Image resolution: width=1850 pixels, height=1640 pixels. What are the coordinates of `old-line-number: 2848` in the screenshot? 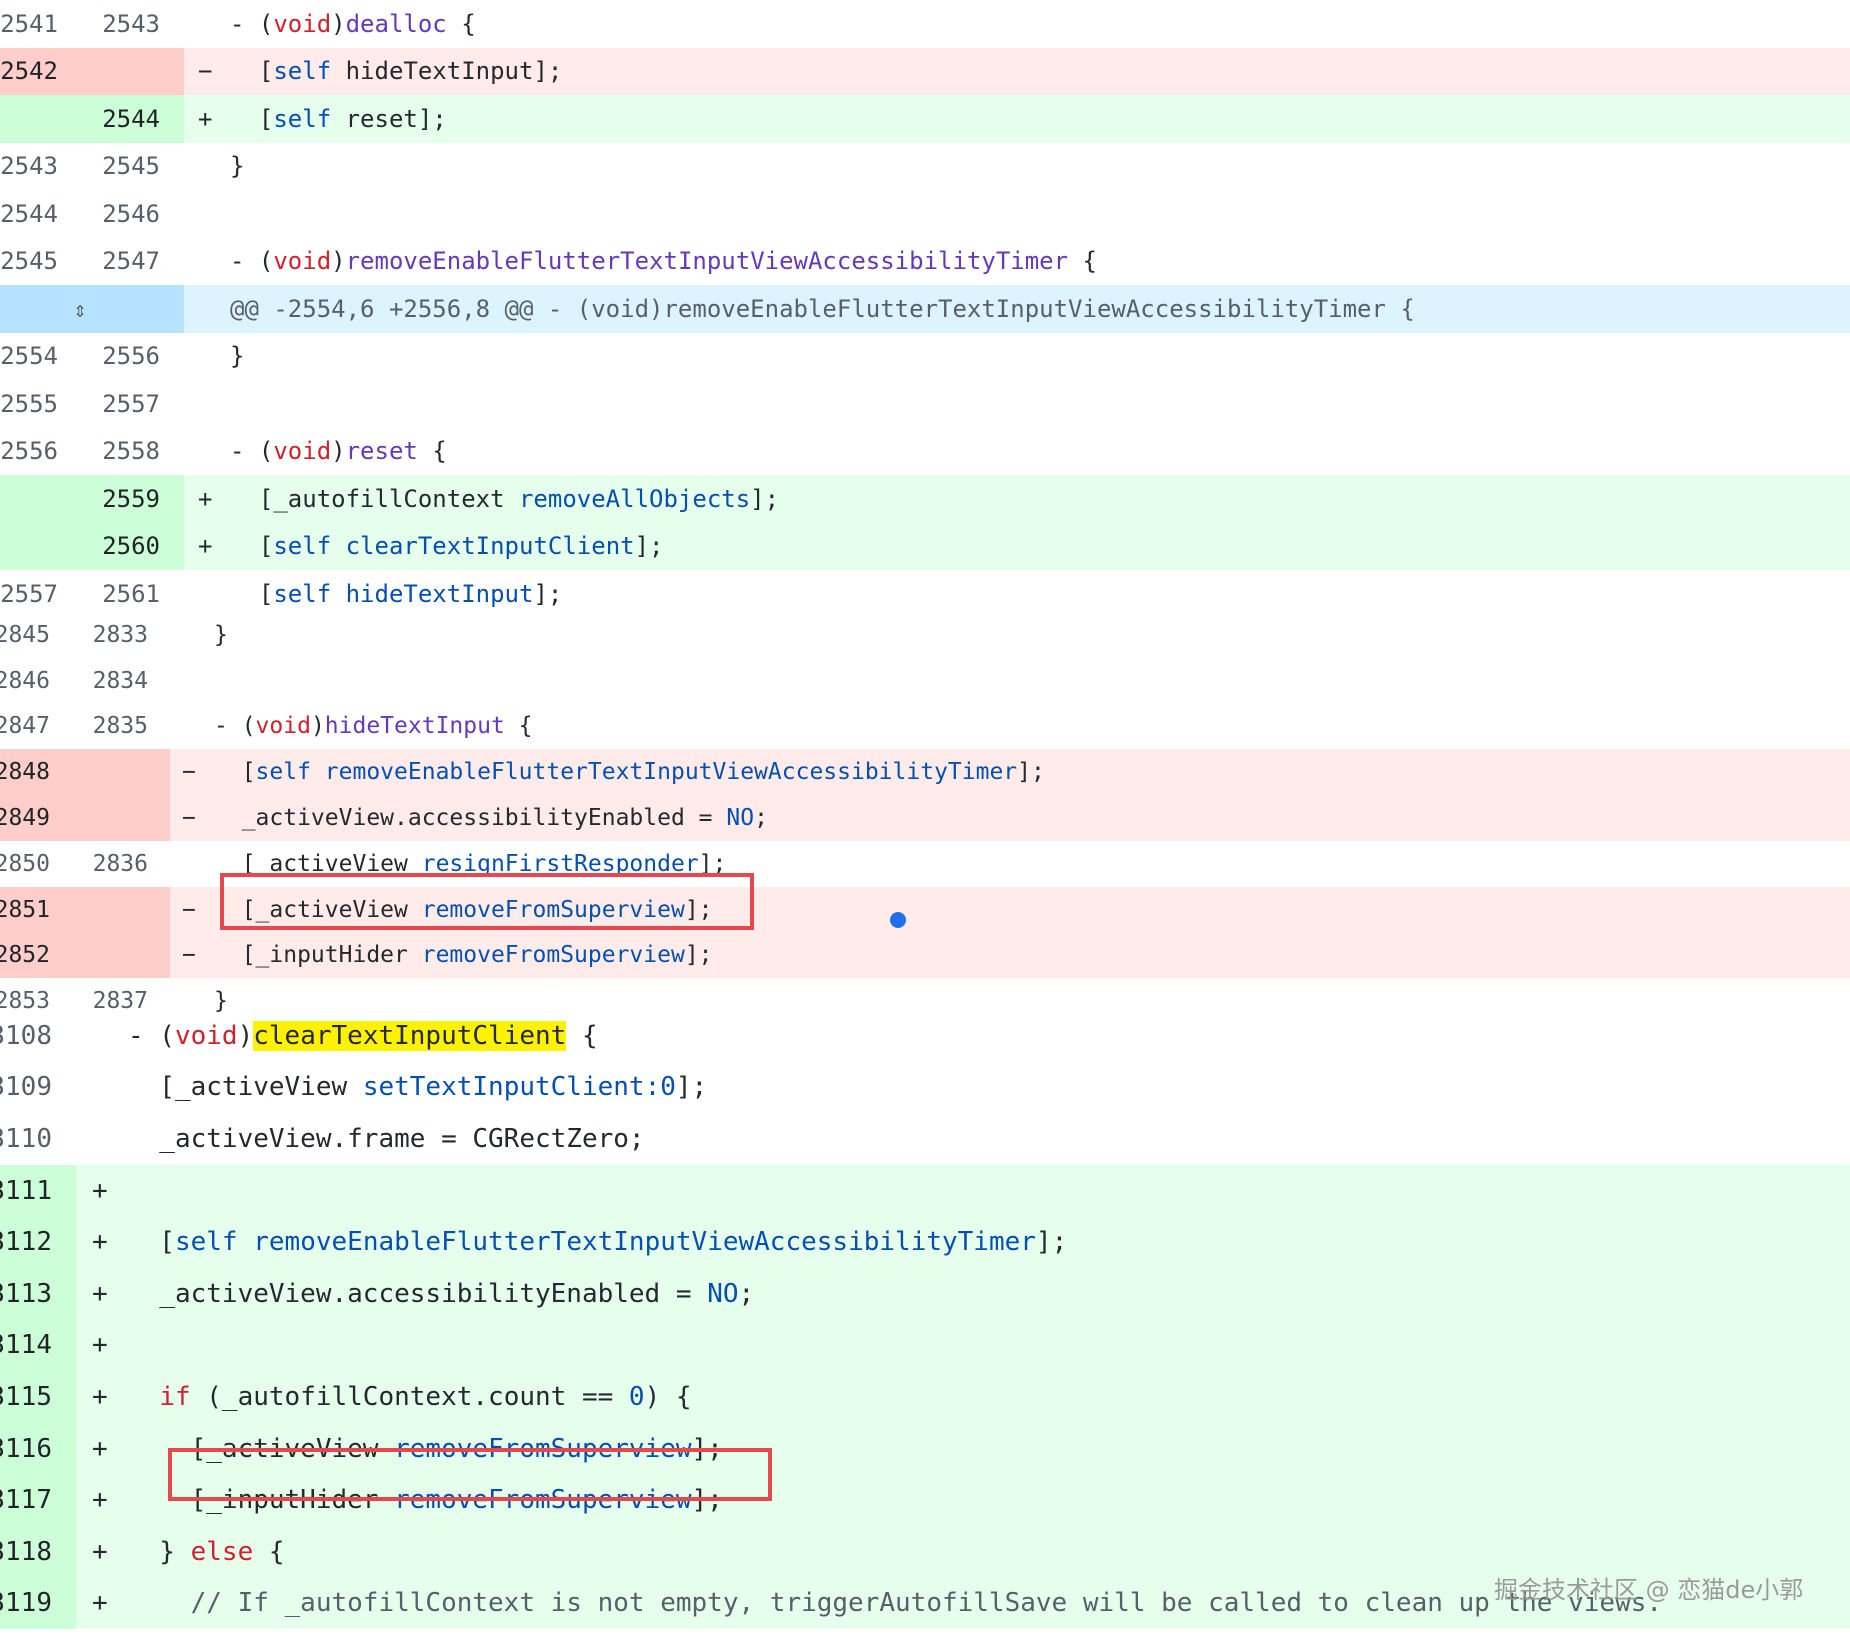 It's located at (25, 772).